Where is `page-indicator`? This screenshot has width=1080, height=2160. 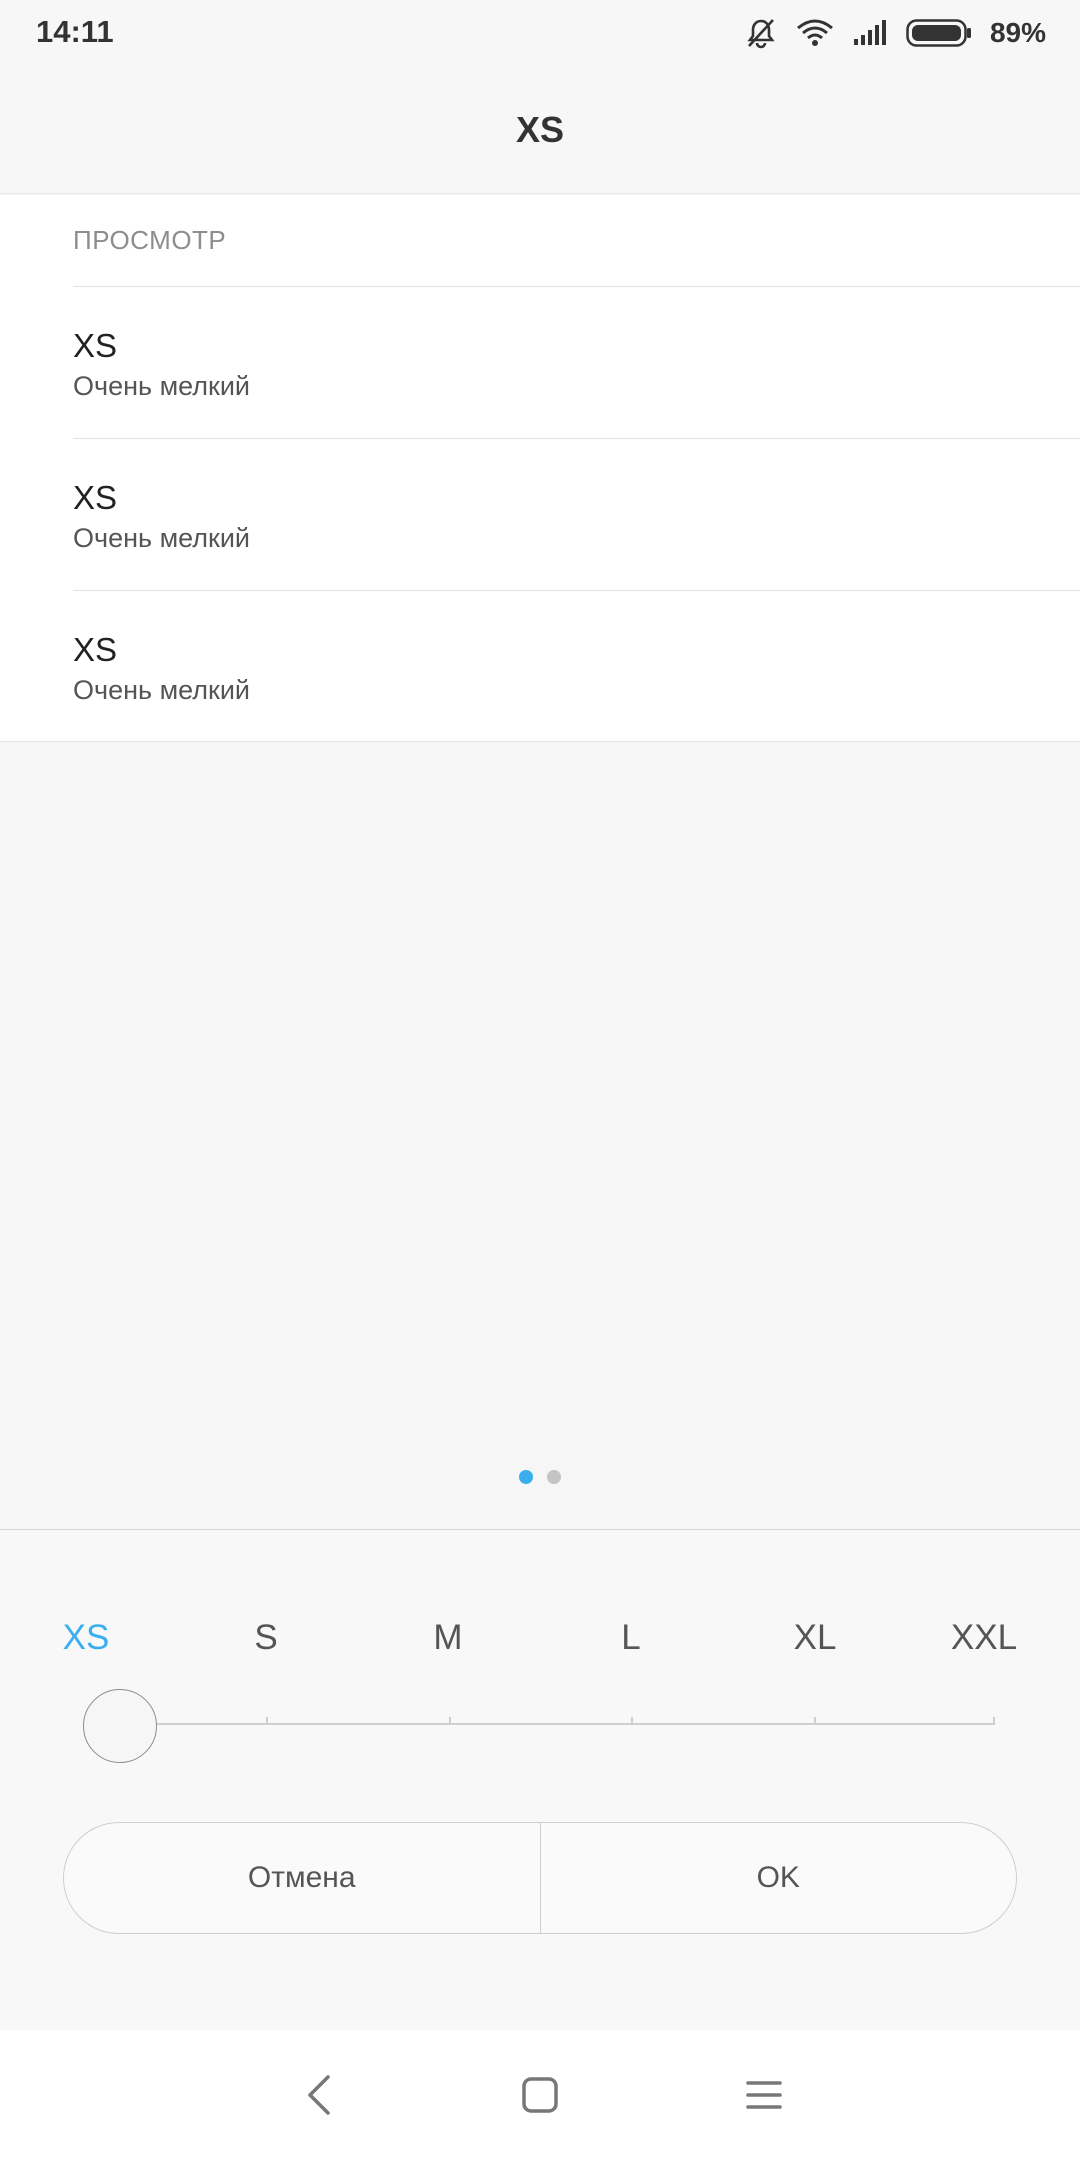
page-indicator is located at coordinates (540, 1478).